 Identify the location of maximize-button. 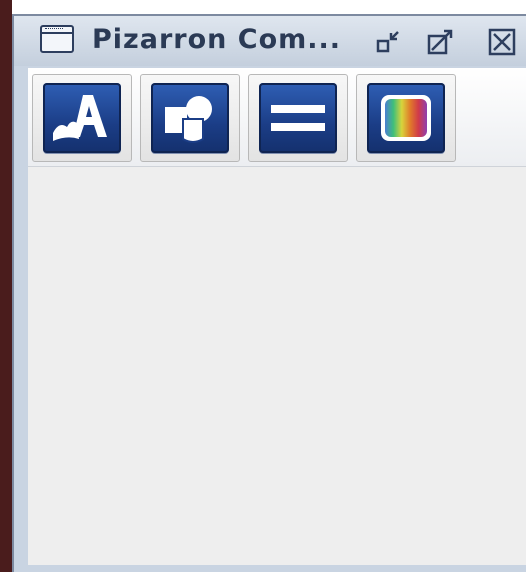
(441, 42).